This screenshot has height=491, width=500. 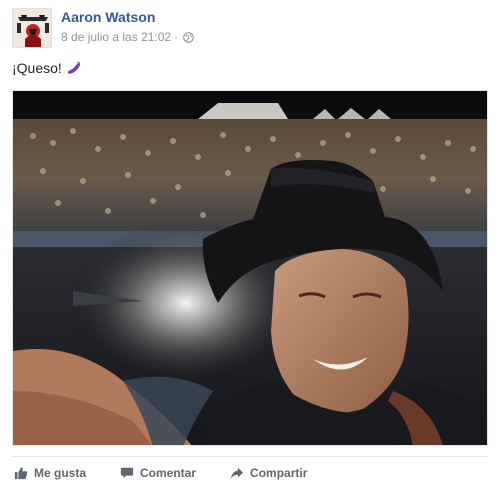 I want to click on post-actions-bar: Me gusta Comentar Compartir, so click(x=176, y=473).